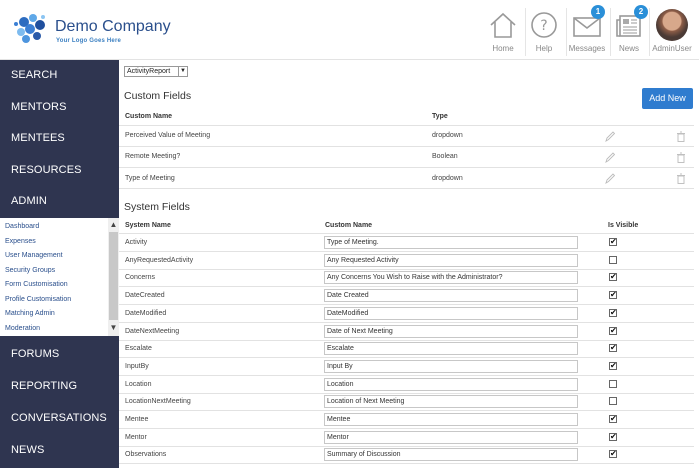 This screenshot has width=699, height=468. I want to click on custom-fields-title: Custom Fields, so click(158, 96).